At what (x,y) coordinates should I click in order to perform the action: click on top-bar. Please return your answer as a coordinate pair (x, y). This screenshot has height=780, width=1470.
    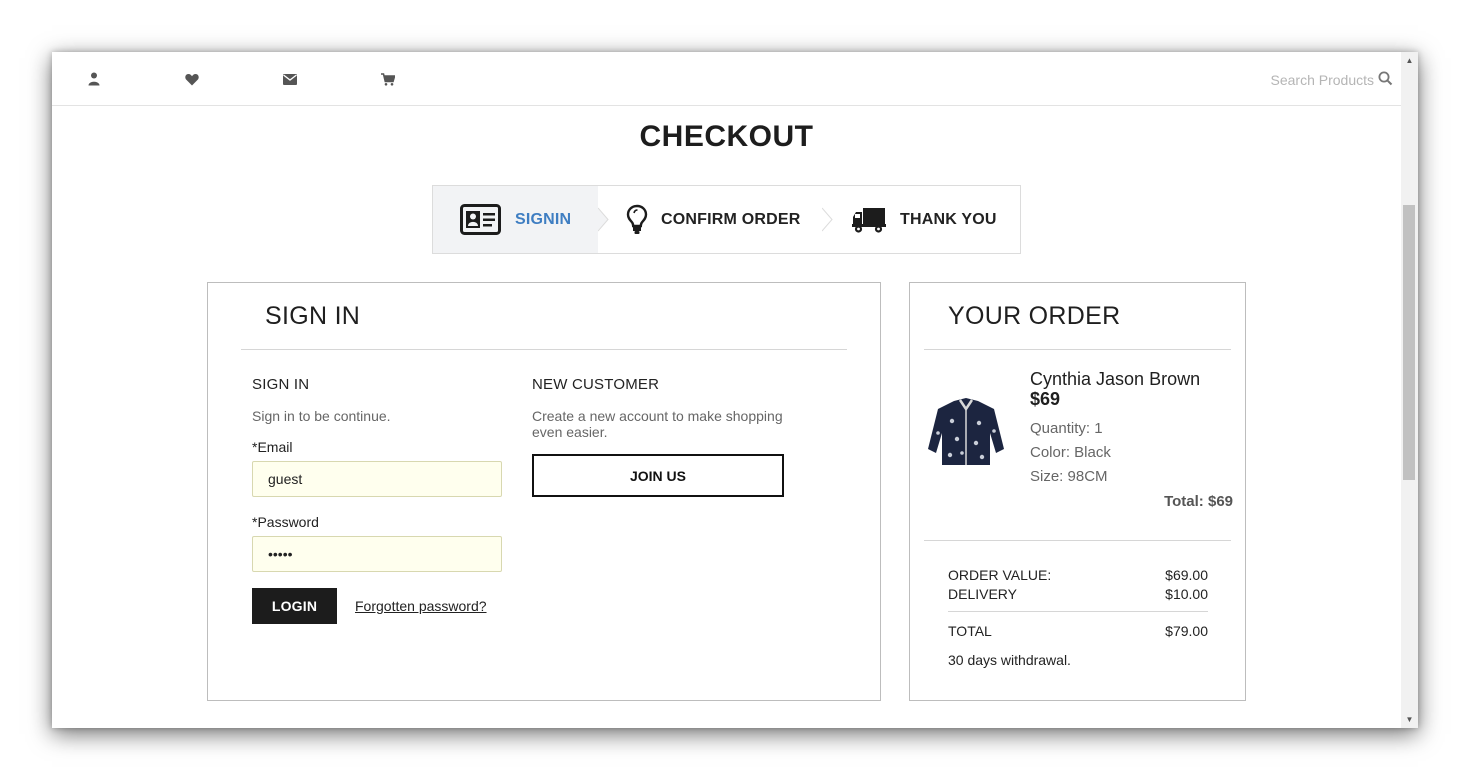
    Looking at the image, I should click on (726, 79).